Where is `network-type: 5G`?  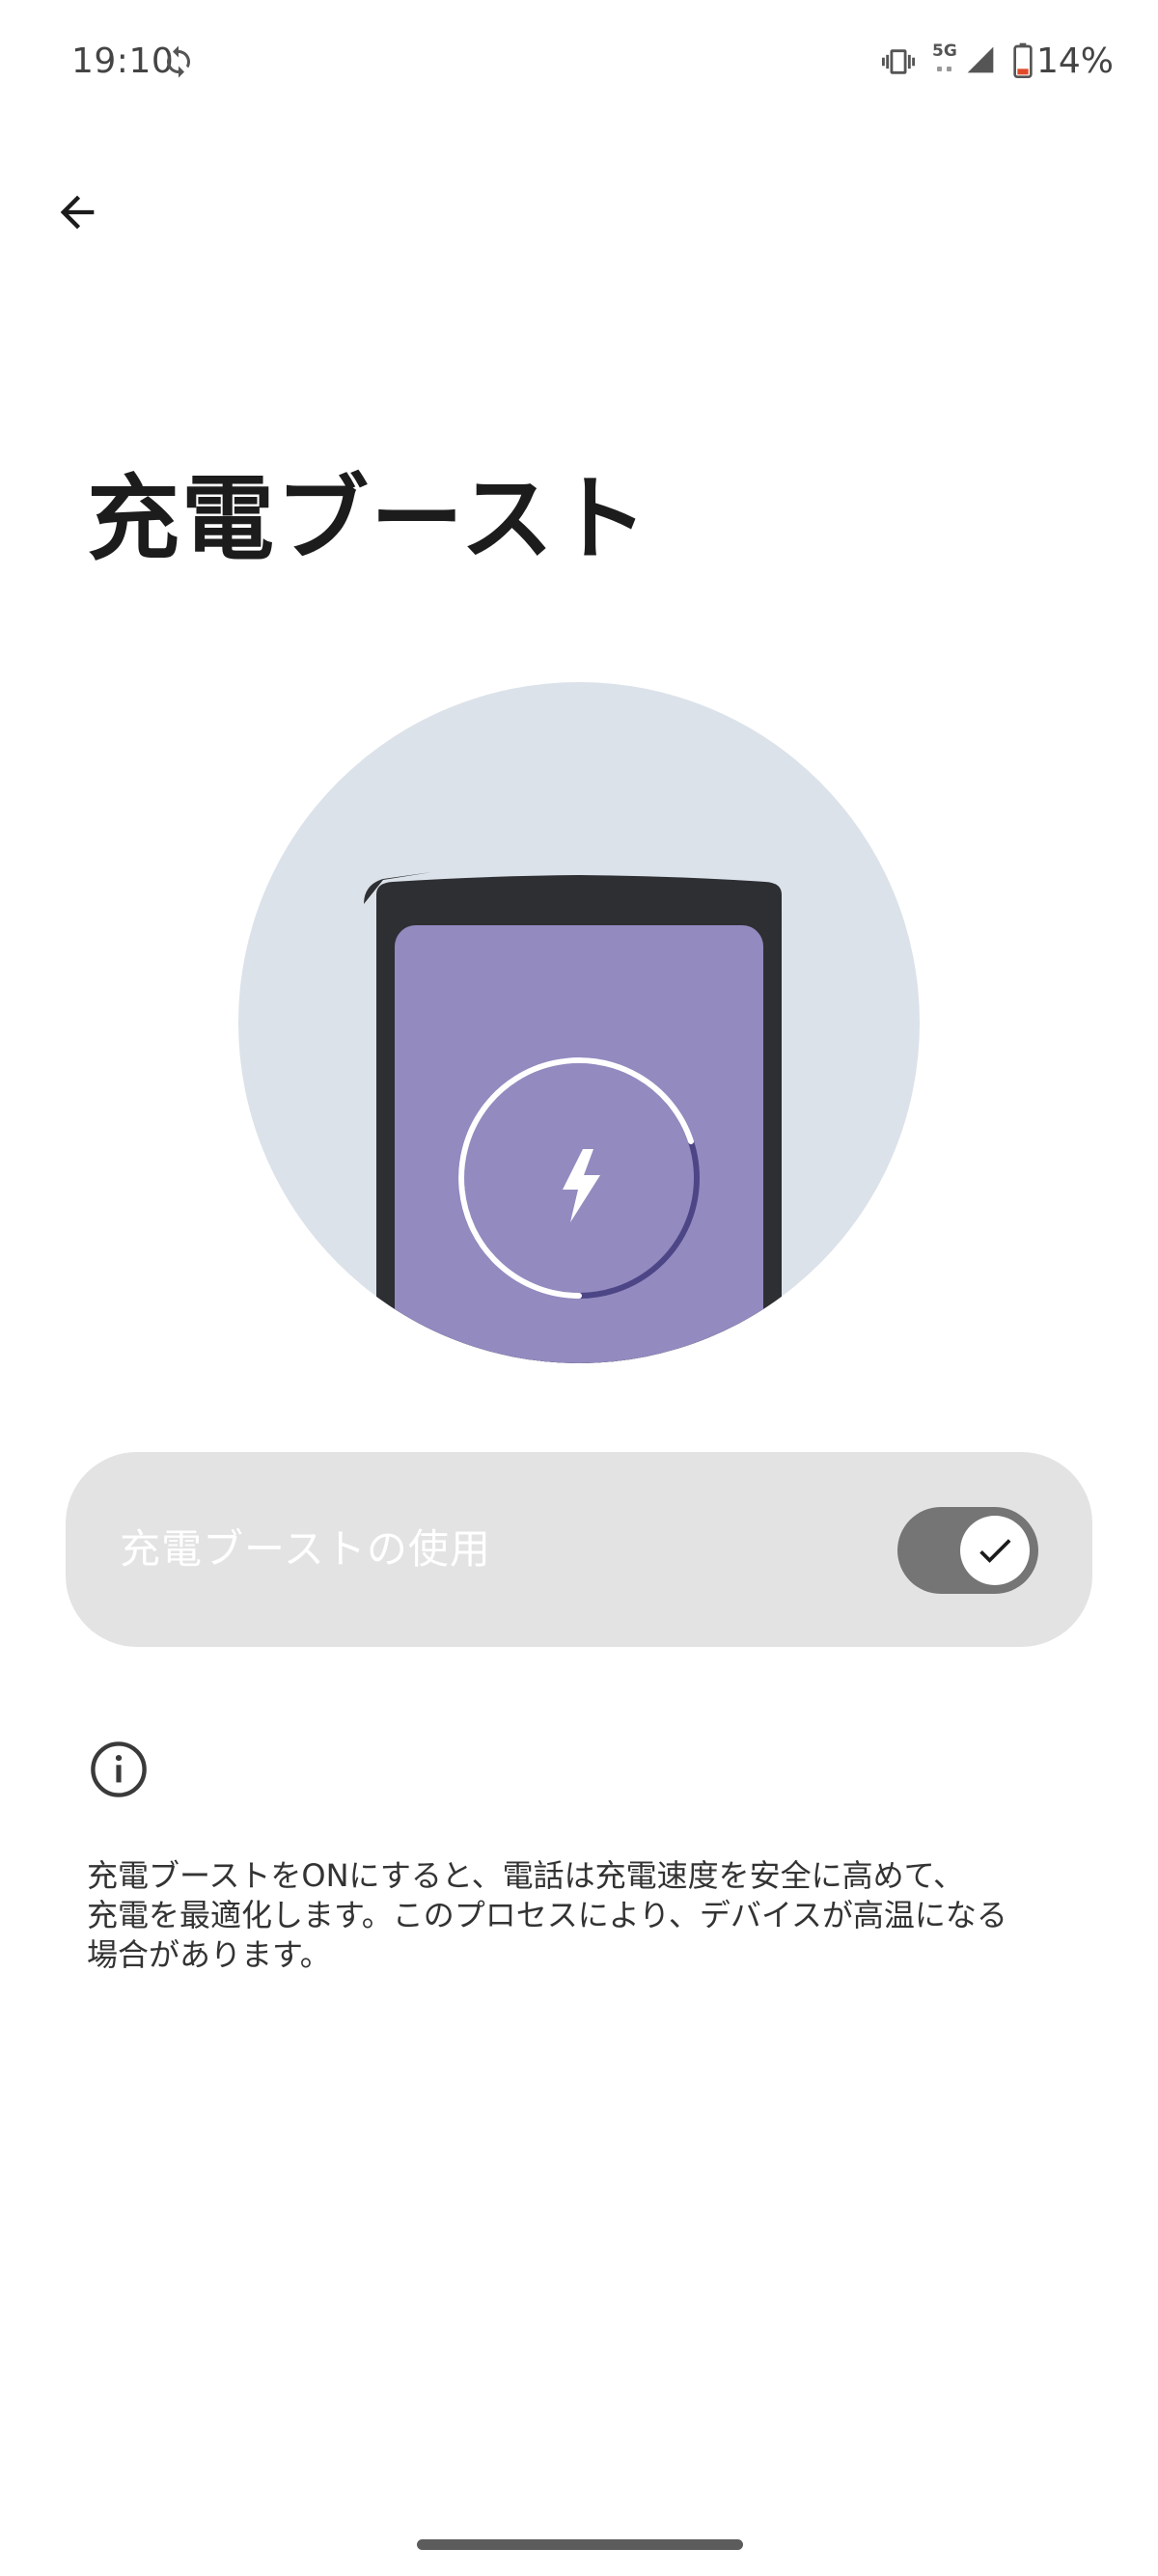
network-type: 5G is located at coordinates (944, 51).